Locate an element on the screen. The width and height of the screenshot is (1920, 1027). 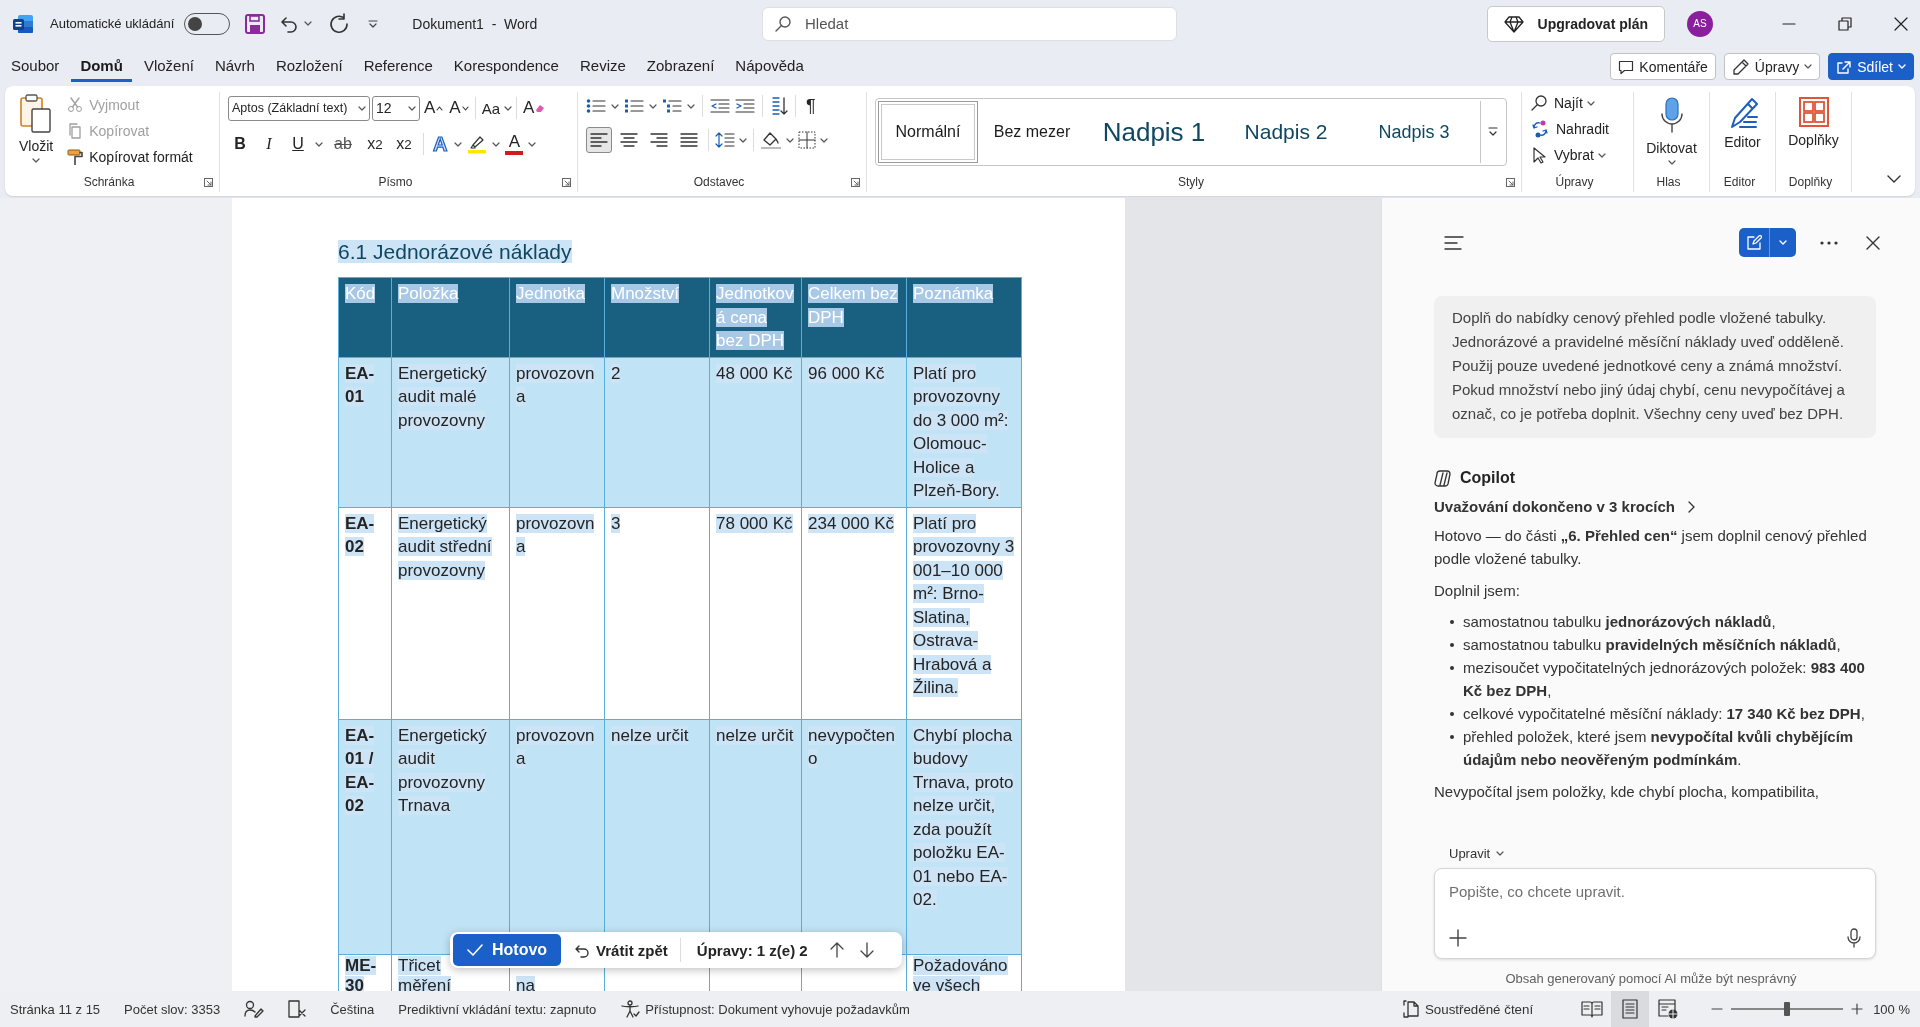
format-button: U is located at coordinates (298, 144).